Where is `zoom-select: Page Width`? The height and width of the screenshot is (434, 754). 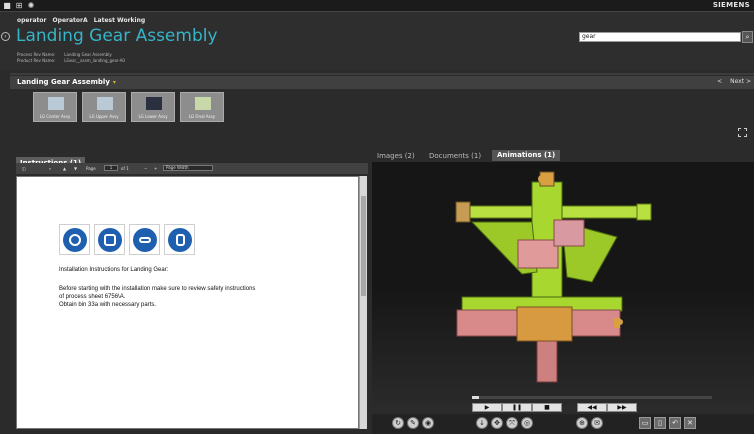
zoom-select: Page Width is located at coordinates (188, 168).